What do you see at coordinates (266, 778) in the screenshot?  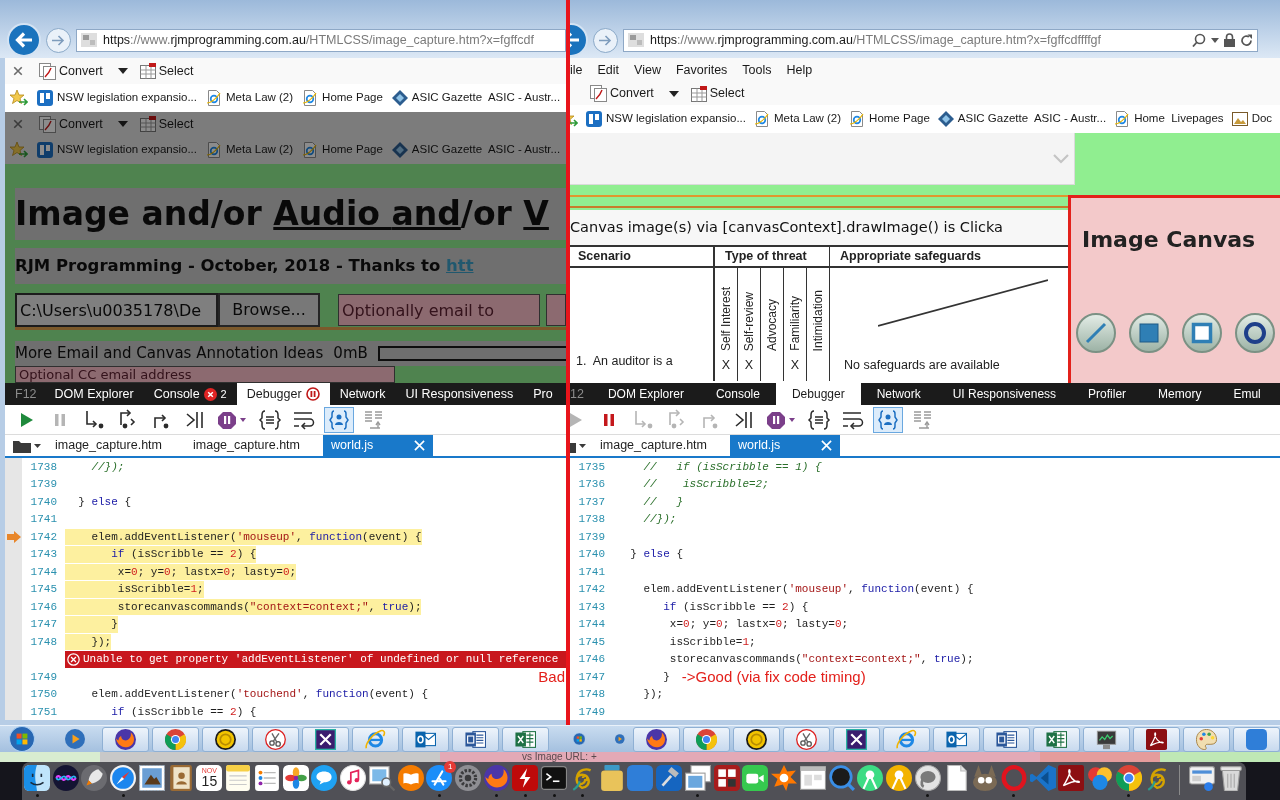 I see `checklist-icon` at bounding box center [266, 778].